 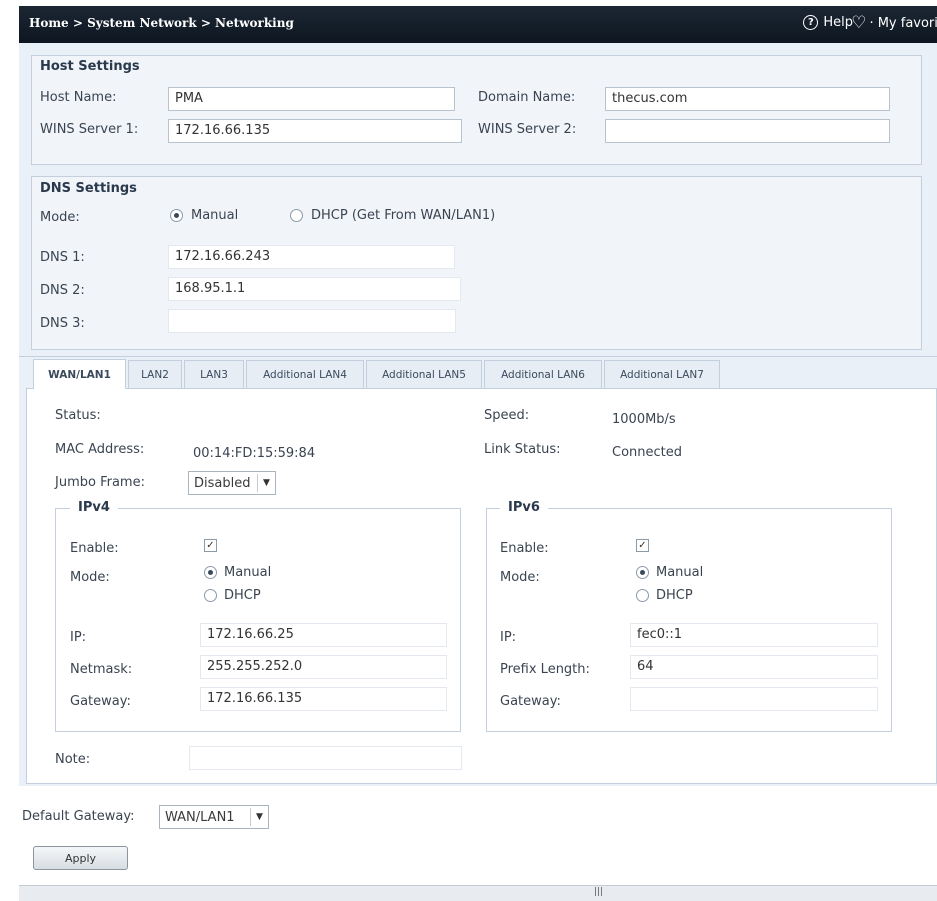 I want to click on ipv4-mode-label: Mode:, so click(x=90, y=577).